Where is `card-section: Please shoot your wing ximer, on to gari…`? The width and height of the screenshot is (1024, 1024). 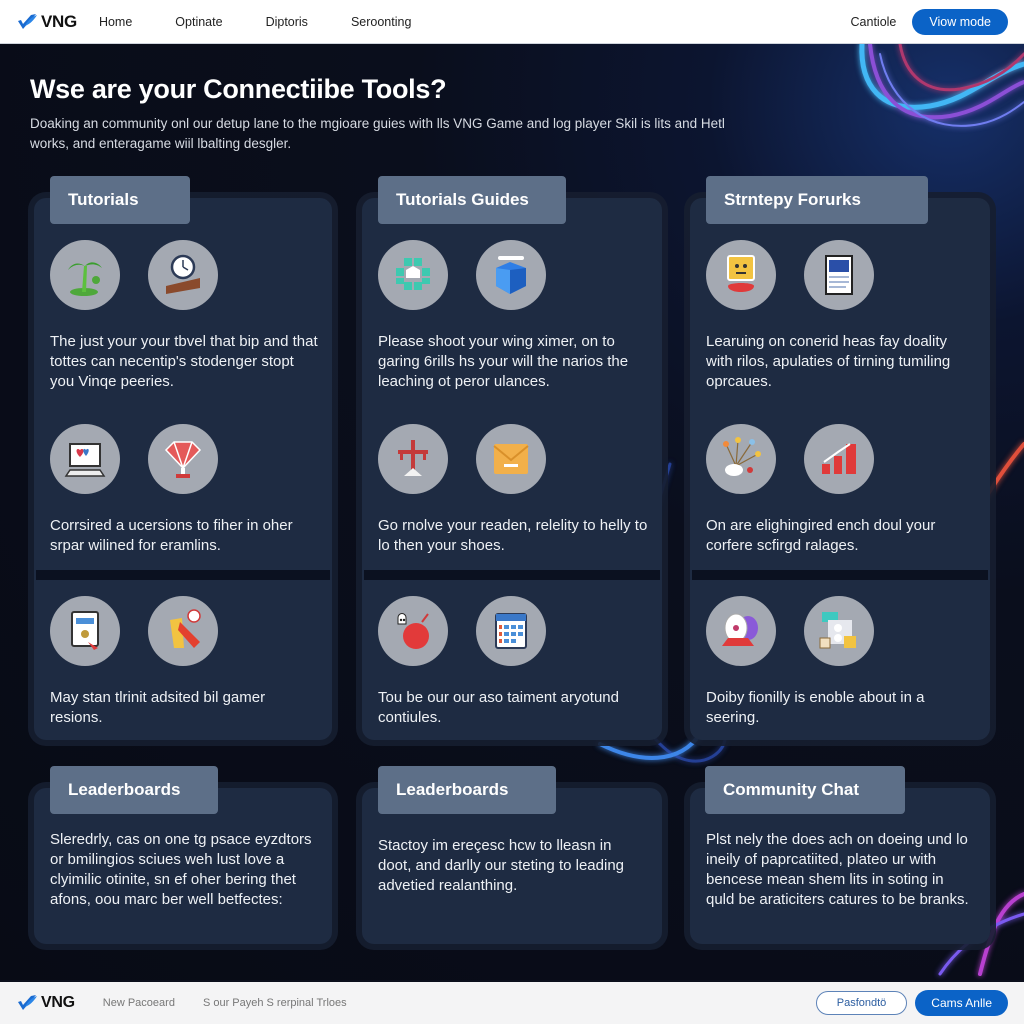 card-section: Please shoot your wing ximer, on to gari… is located at coordinates (512, 325).